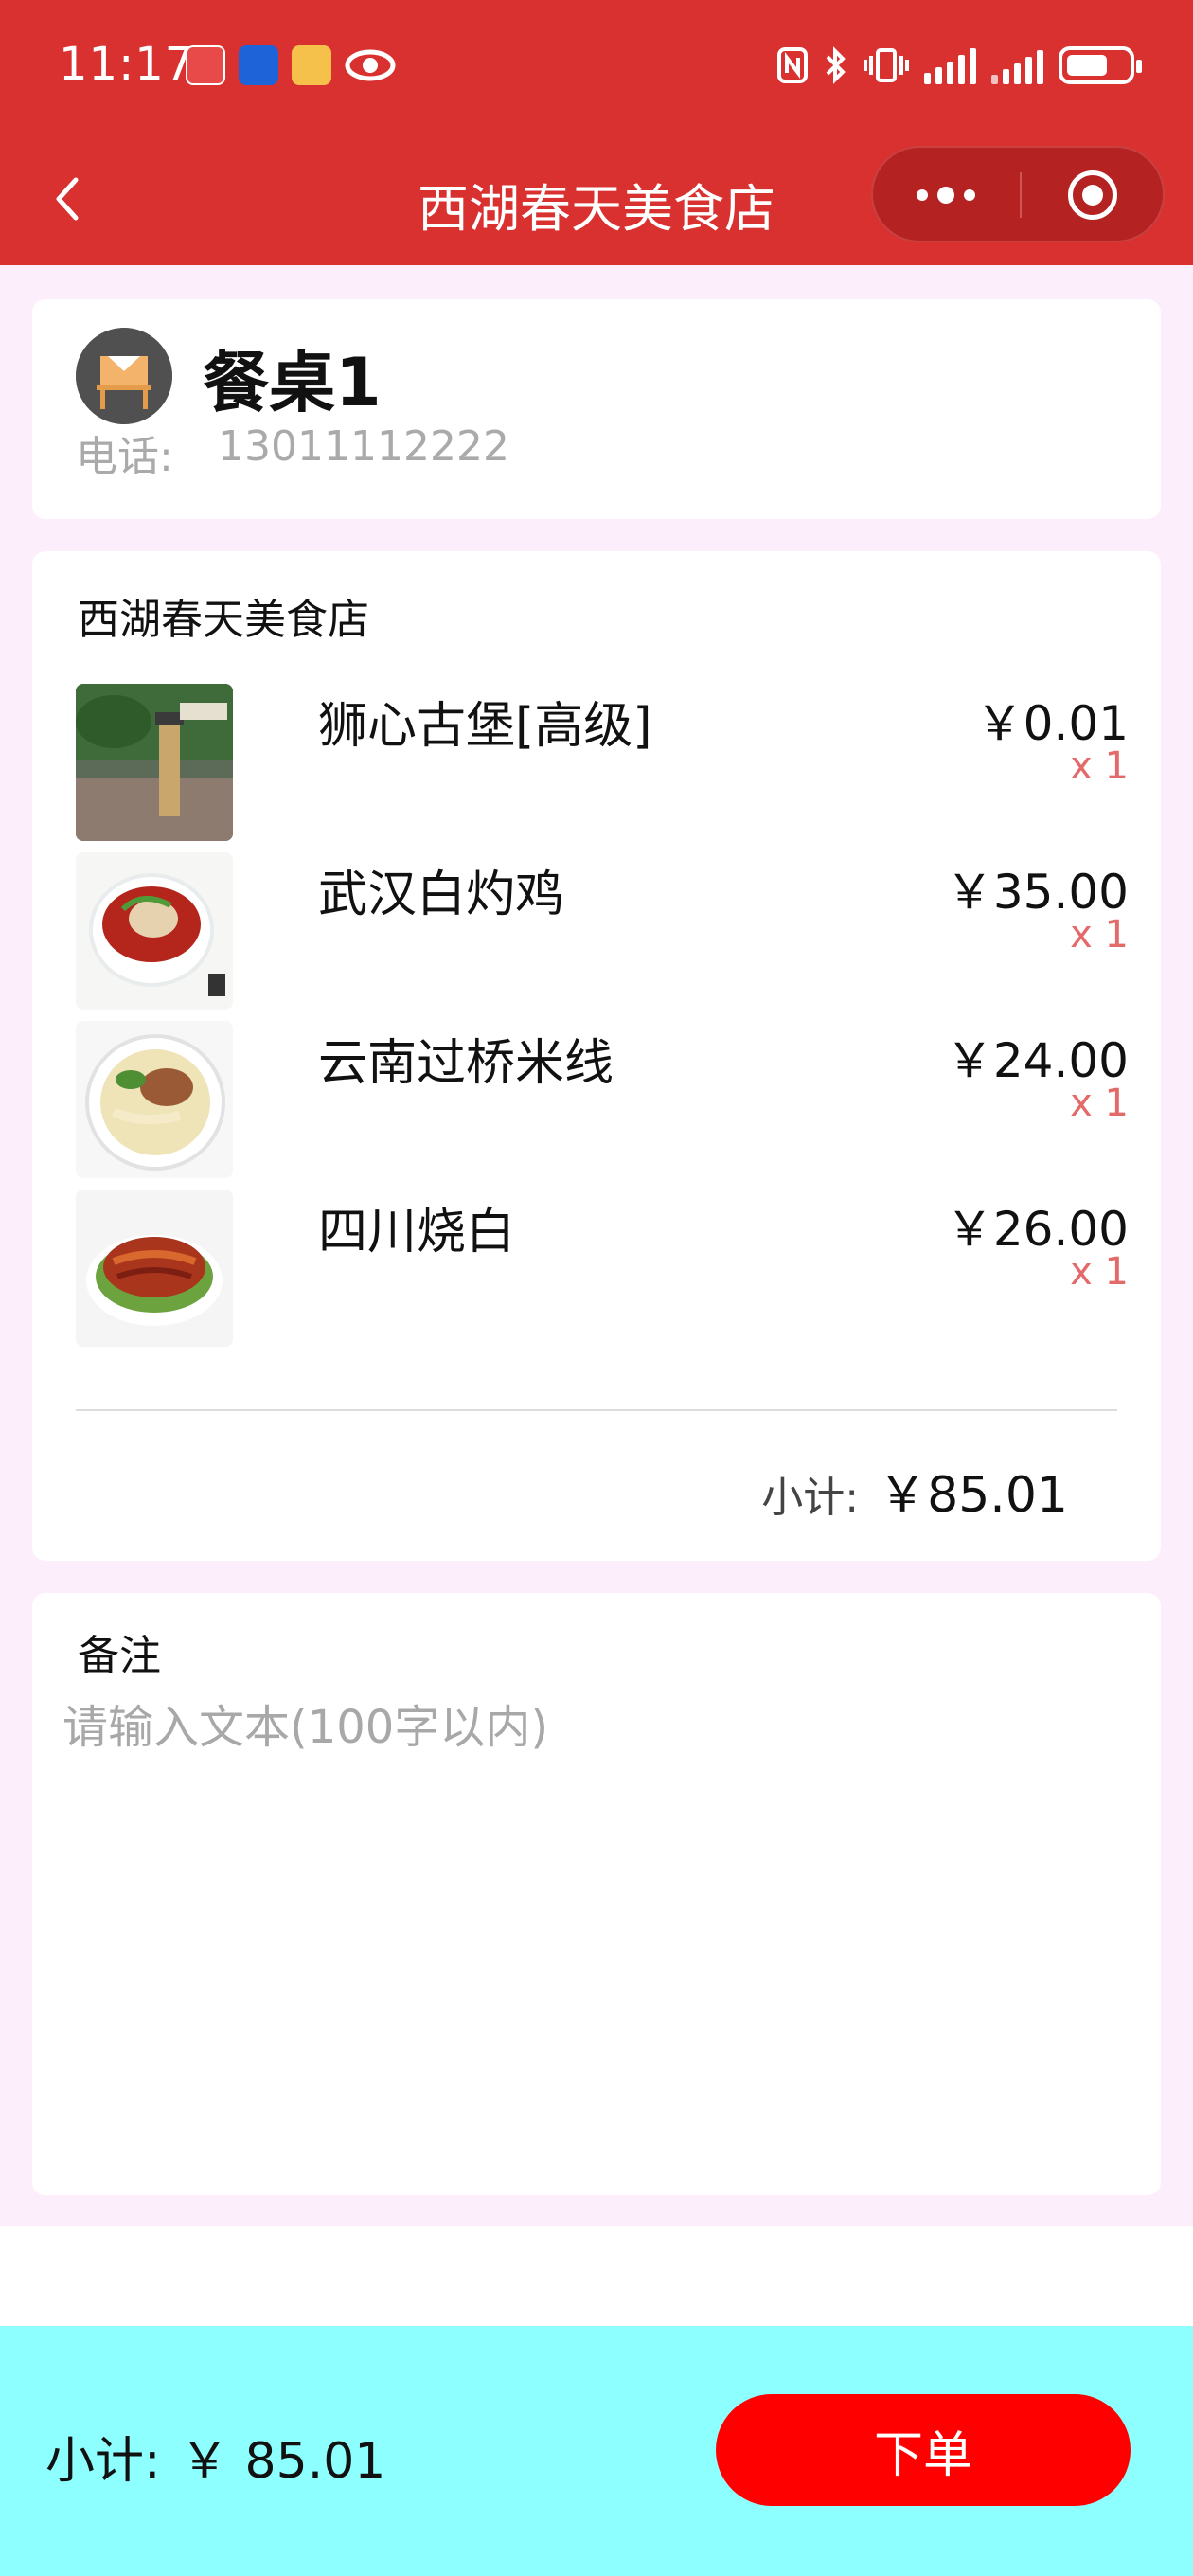 This screenshot has width=1193, height=2576. Describe the element at coordinates (1092, 195) in the screenshot. I see `close-target-icon` at that location.